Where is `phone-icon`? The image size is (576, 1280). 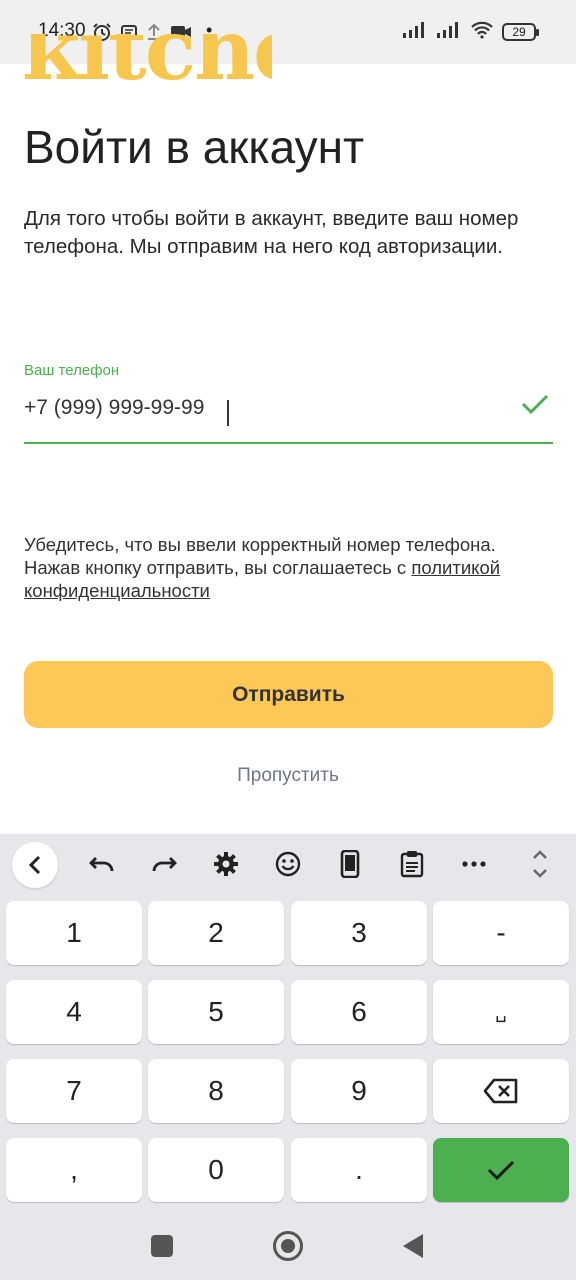
phone-icon is located at coordinates (350, 864).